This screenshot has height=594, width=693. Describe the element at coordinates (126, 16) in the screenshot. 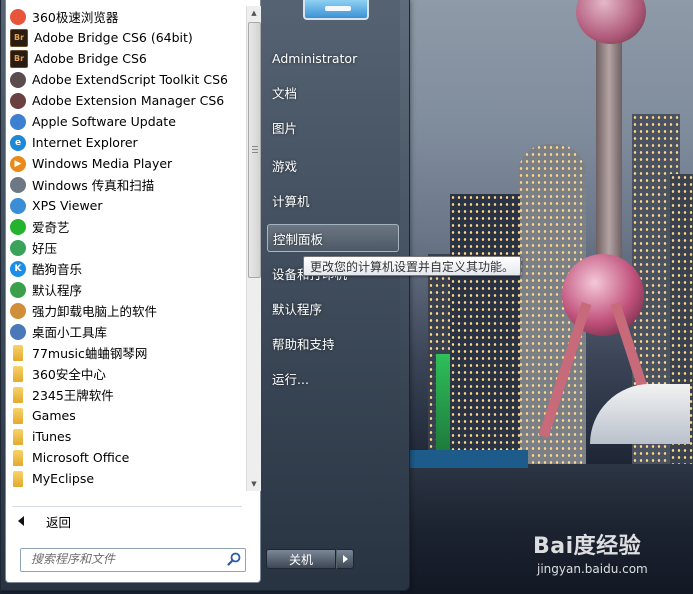

I see `program-item: 360极速浏览器` at that location.